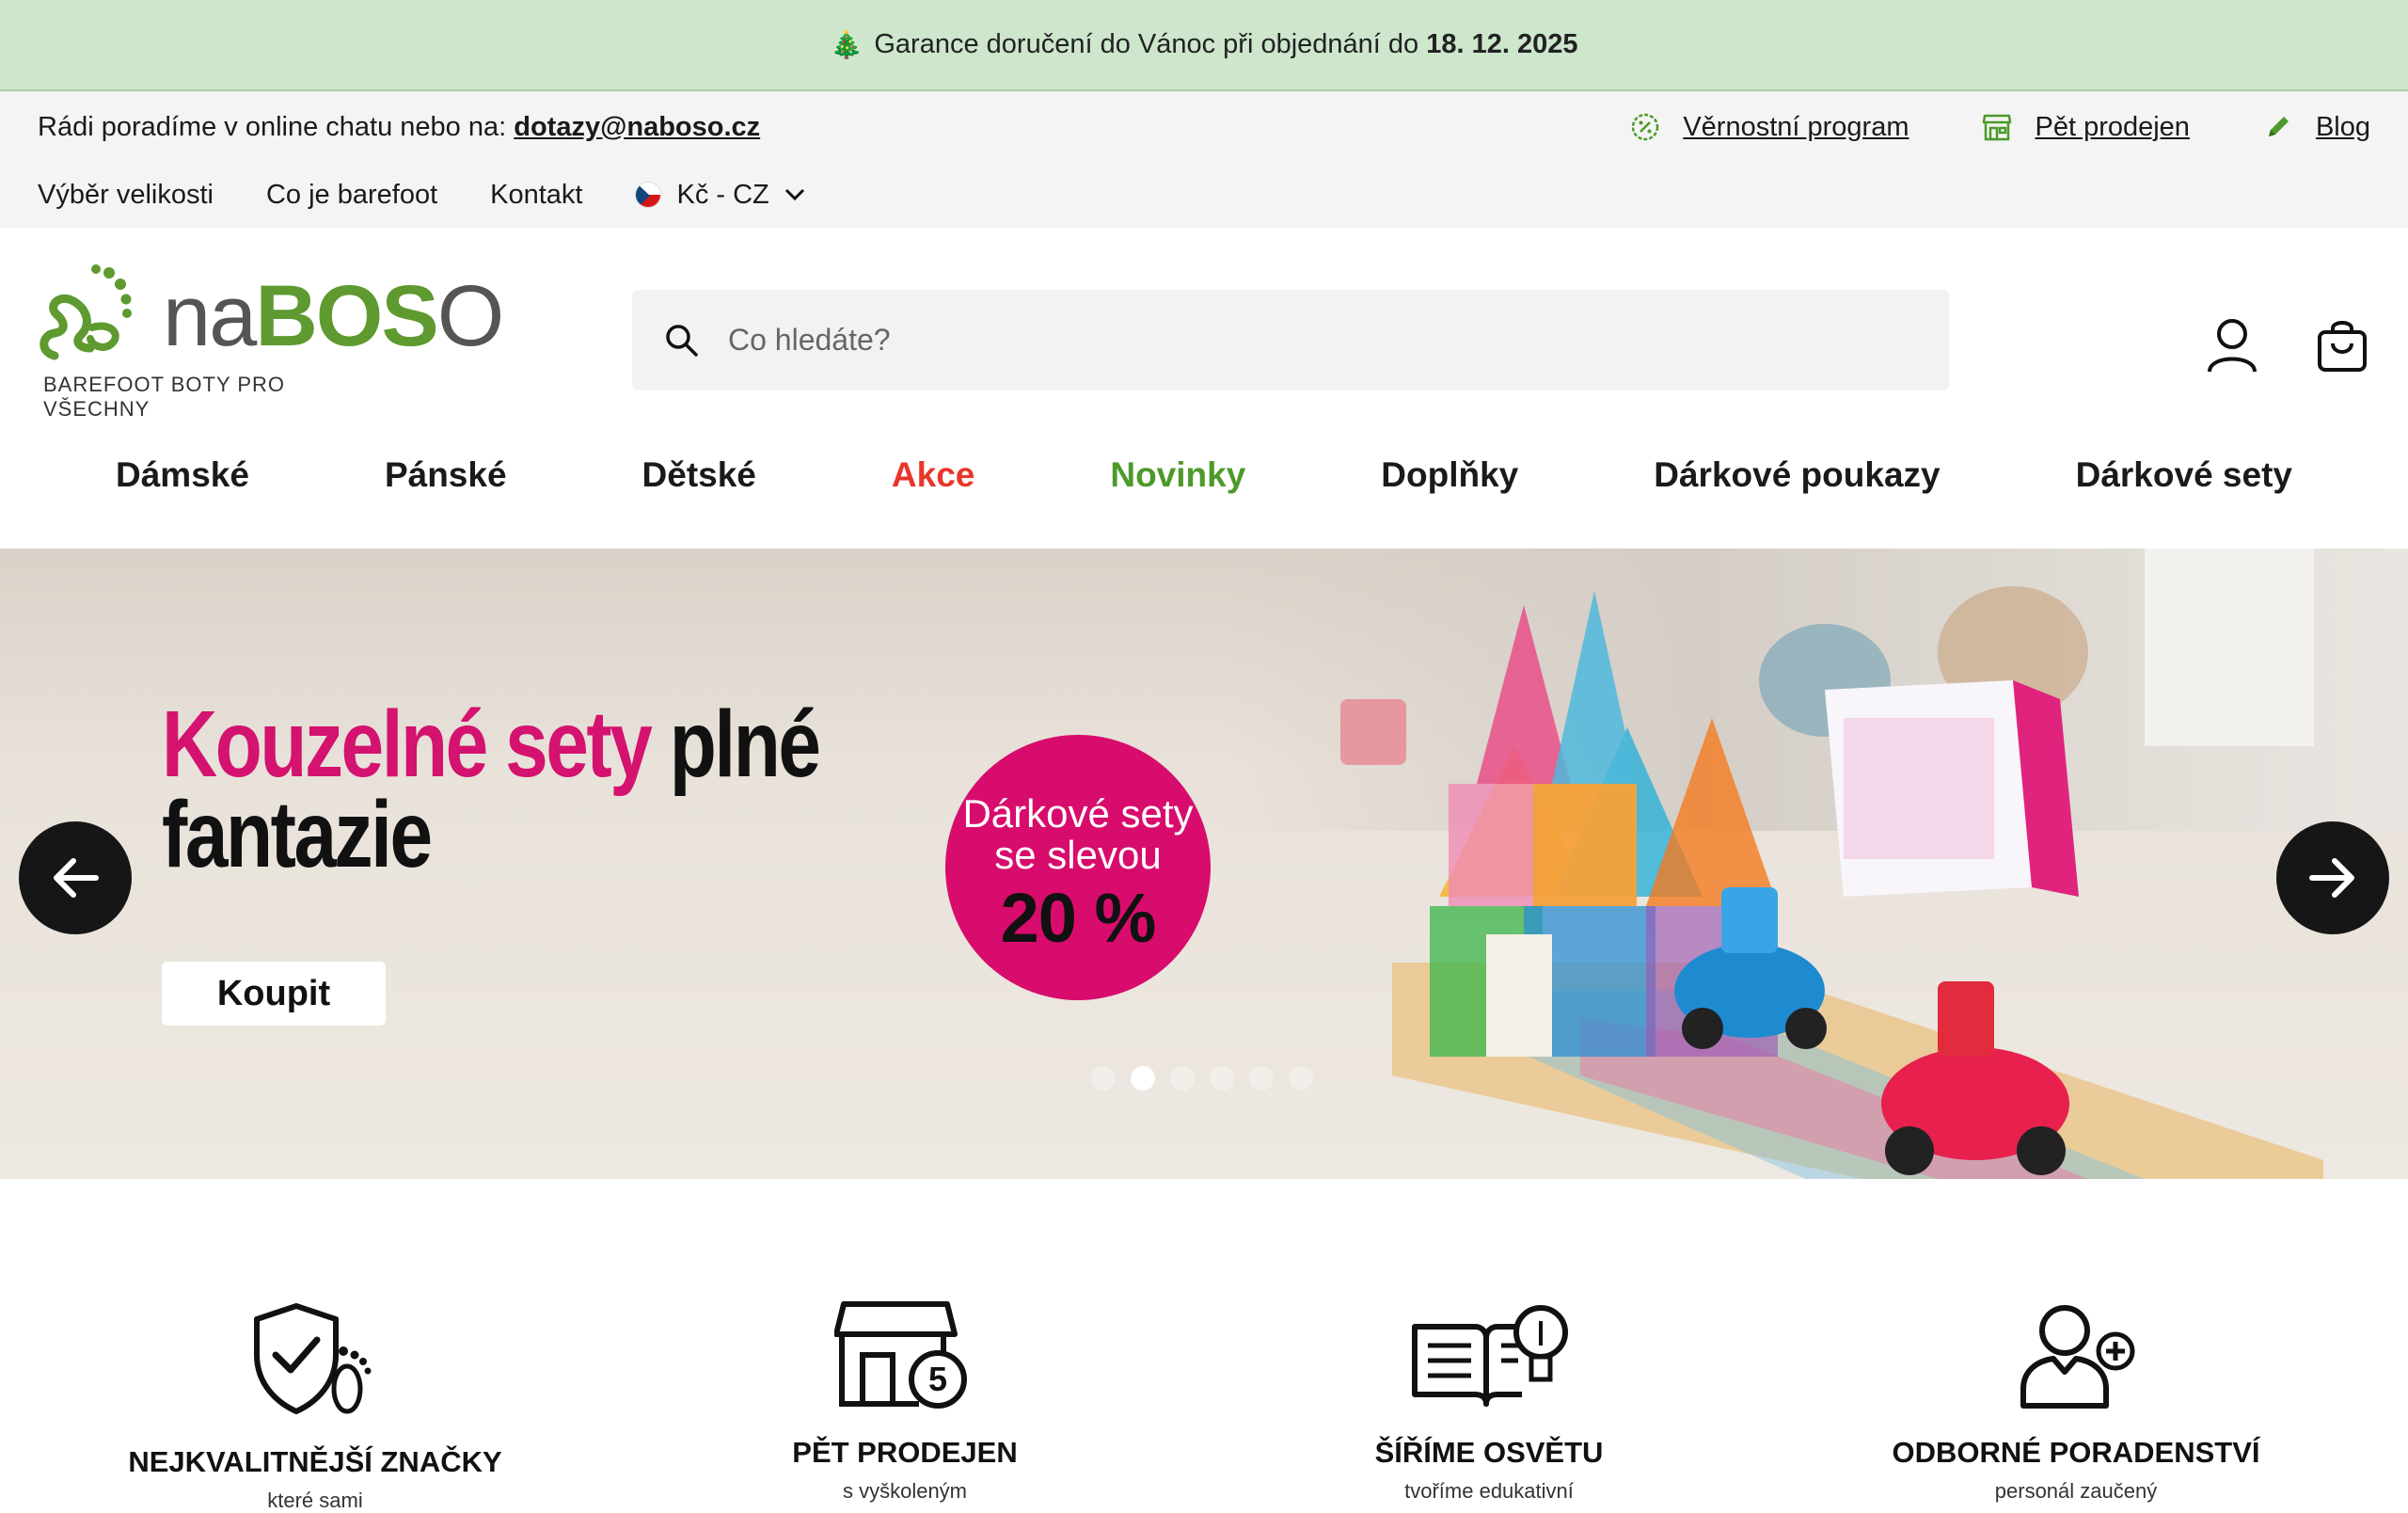 The image size is (2408, 1513). What do you see at coordinates (1489, 1491) in the screenshot?
I see `feature-subtitle: tvoříme edukativní` at bounding box center [1489, 1491].